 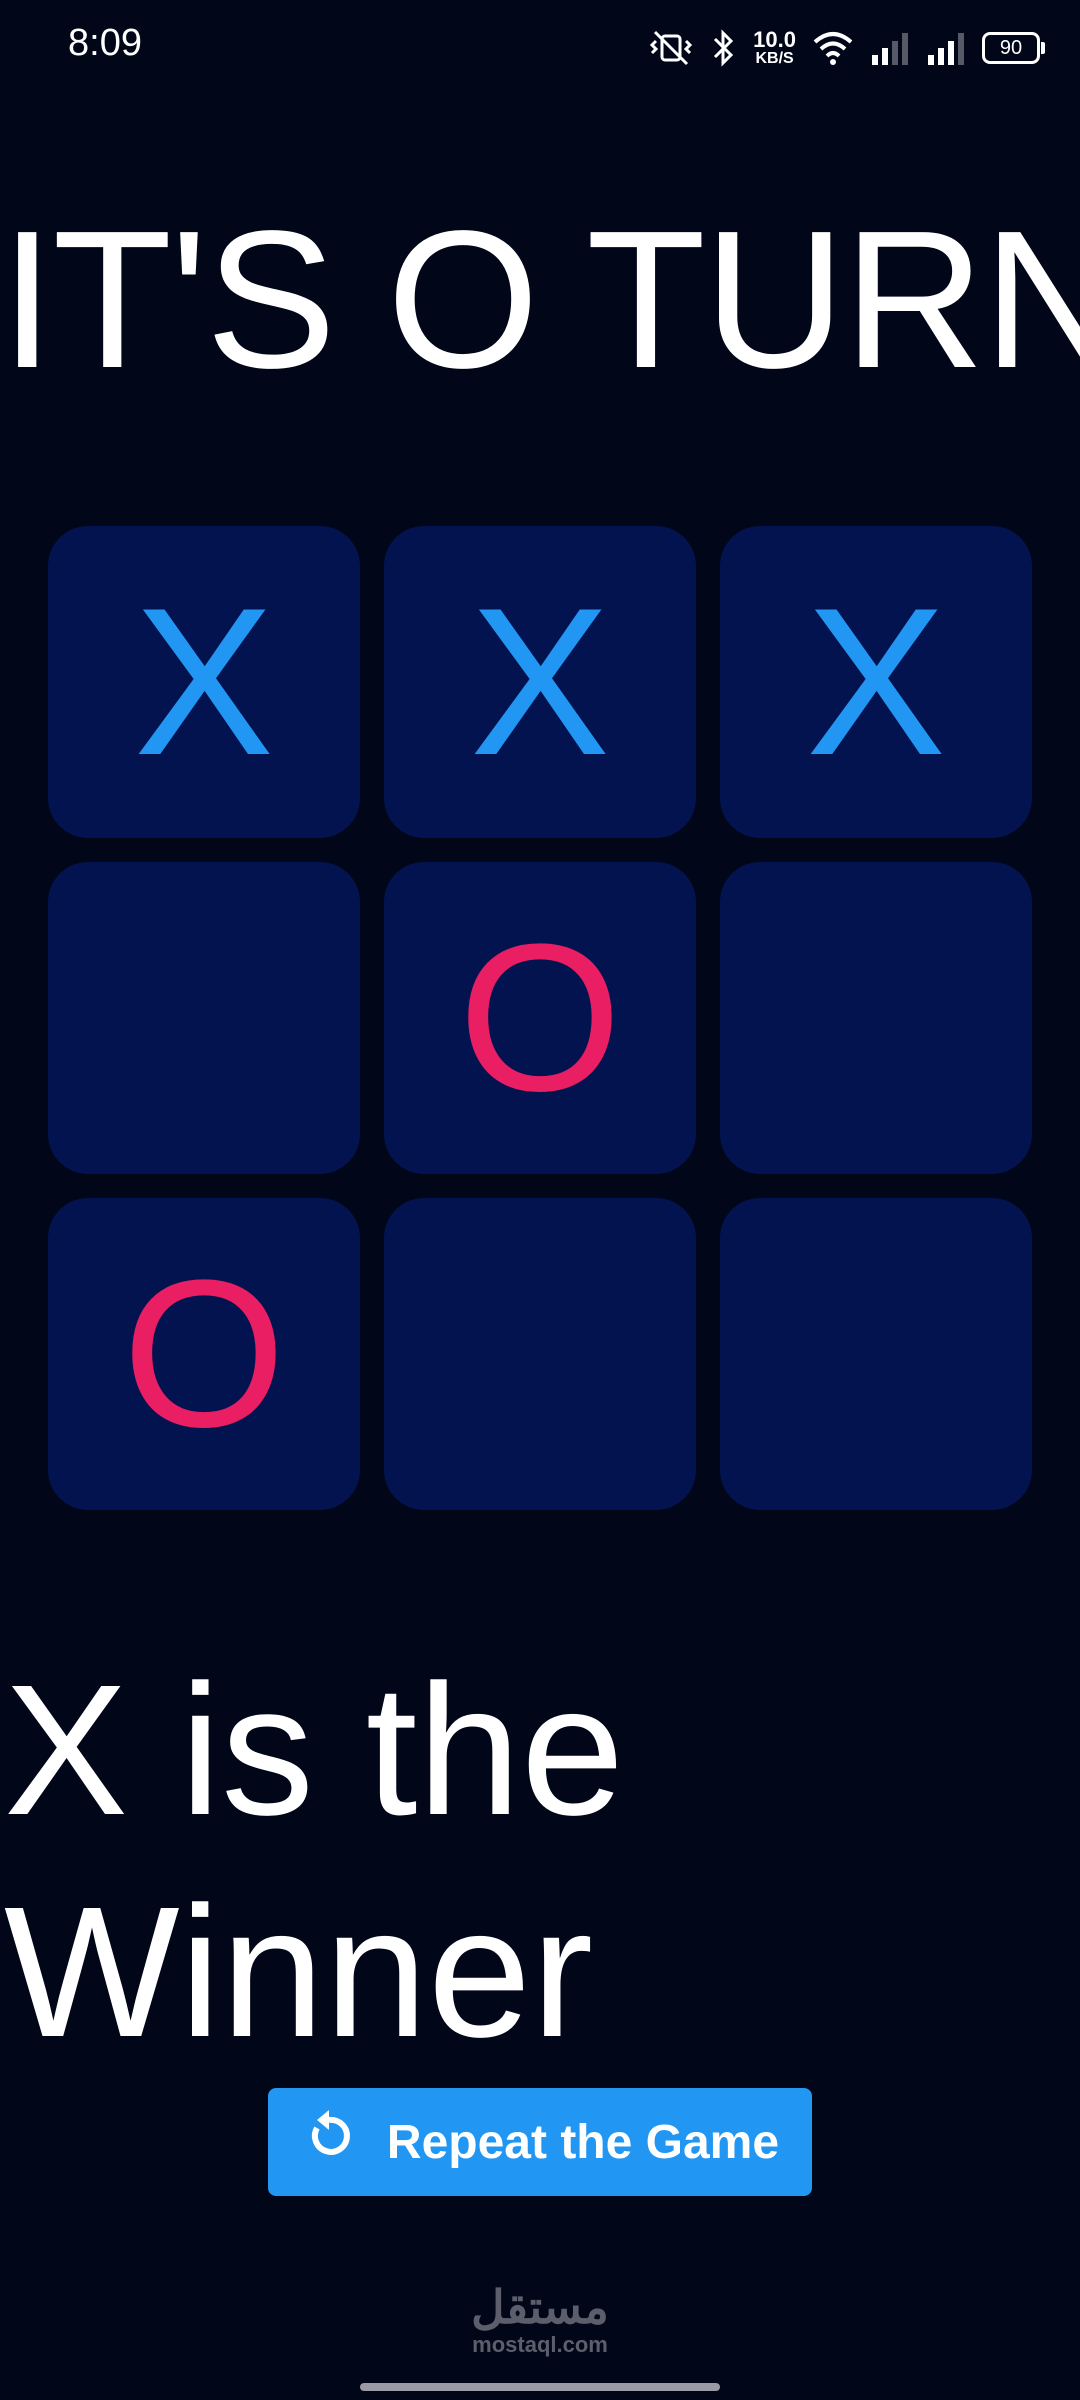 I want to click on battery-icon: 90, so click(x=1013, y=48).